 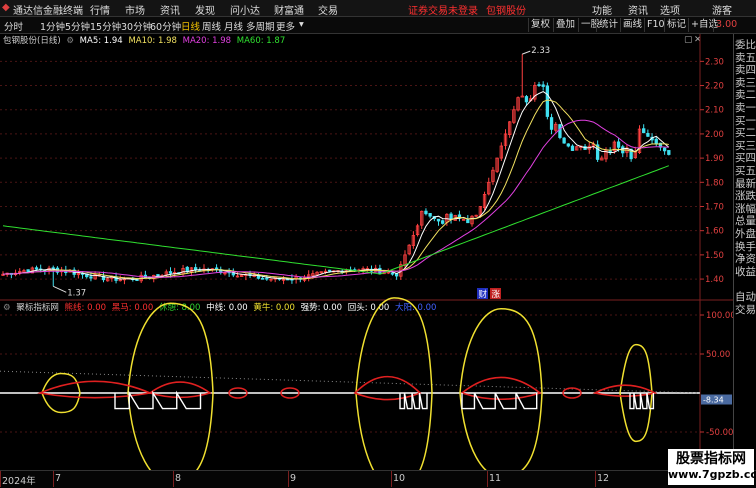 I want to click on menu-wealth: 财富通, so click(x=289, y=9).